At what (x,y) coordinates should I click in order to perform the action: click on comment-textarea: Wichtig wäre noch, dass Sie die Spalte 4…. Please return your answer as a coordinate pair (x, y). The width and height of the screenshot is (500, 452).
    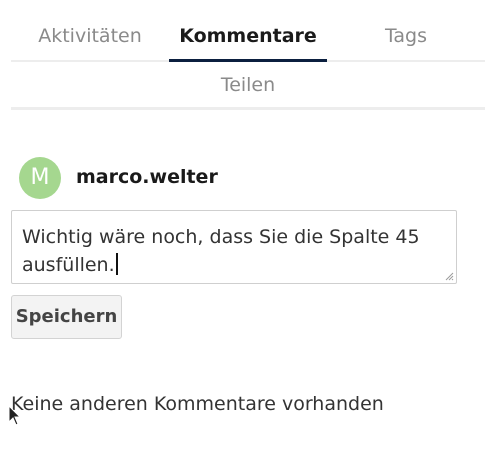
    Looking at the image, I should click on (234, 247).